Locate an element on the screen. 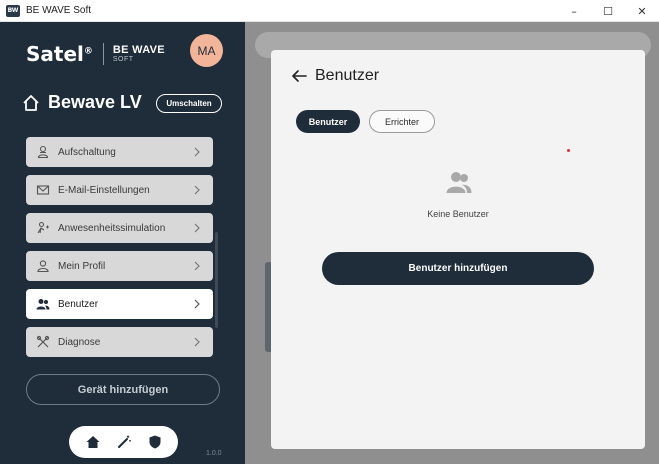 The image size is (659, 464). guard-person-icon is located at coordinates (43, 152).